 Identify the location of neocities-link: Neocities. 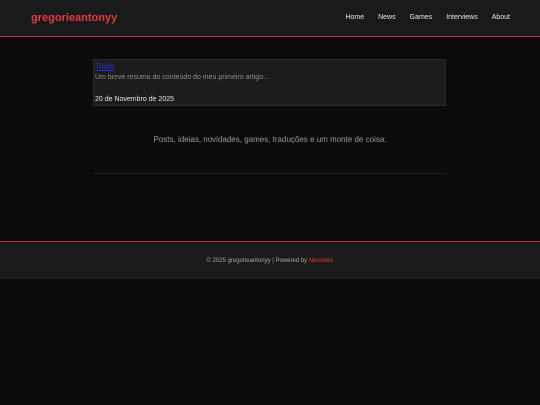
(321, 261).